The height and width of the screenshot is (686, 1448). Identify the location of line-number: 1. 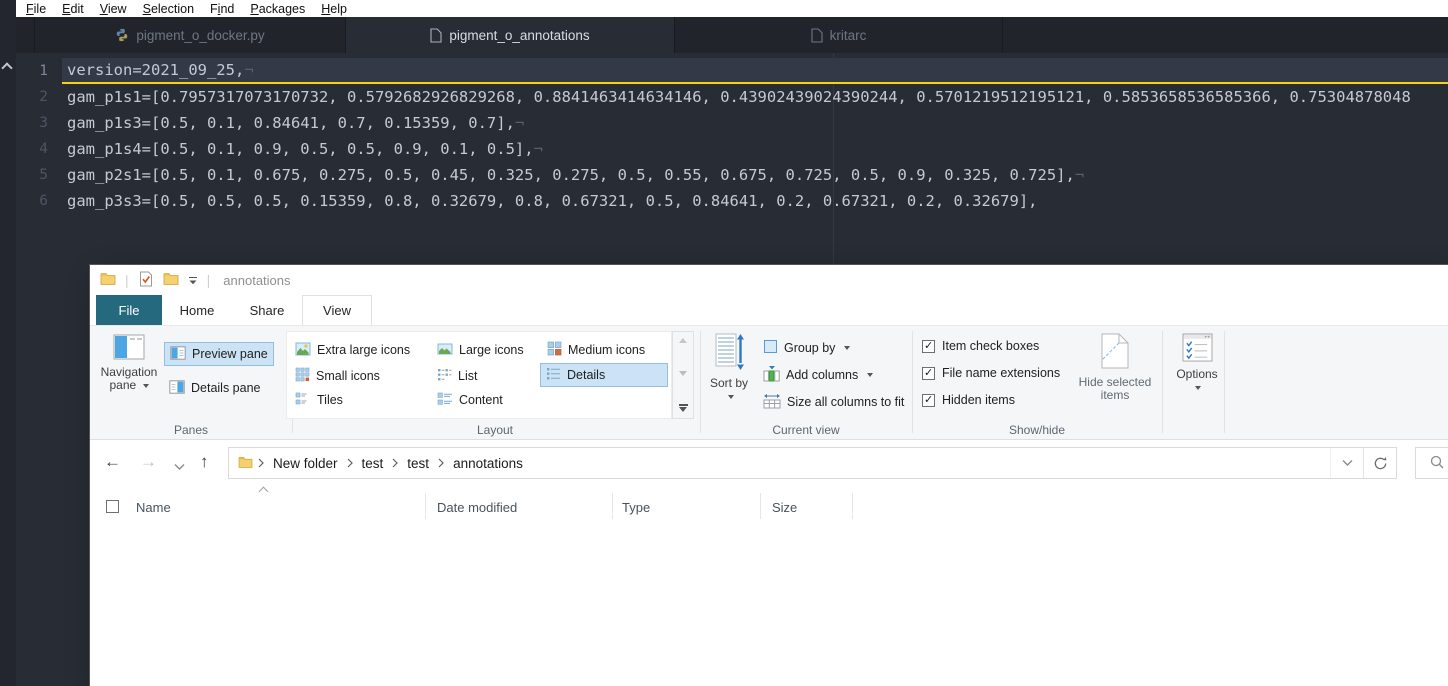
(43, 71).